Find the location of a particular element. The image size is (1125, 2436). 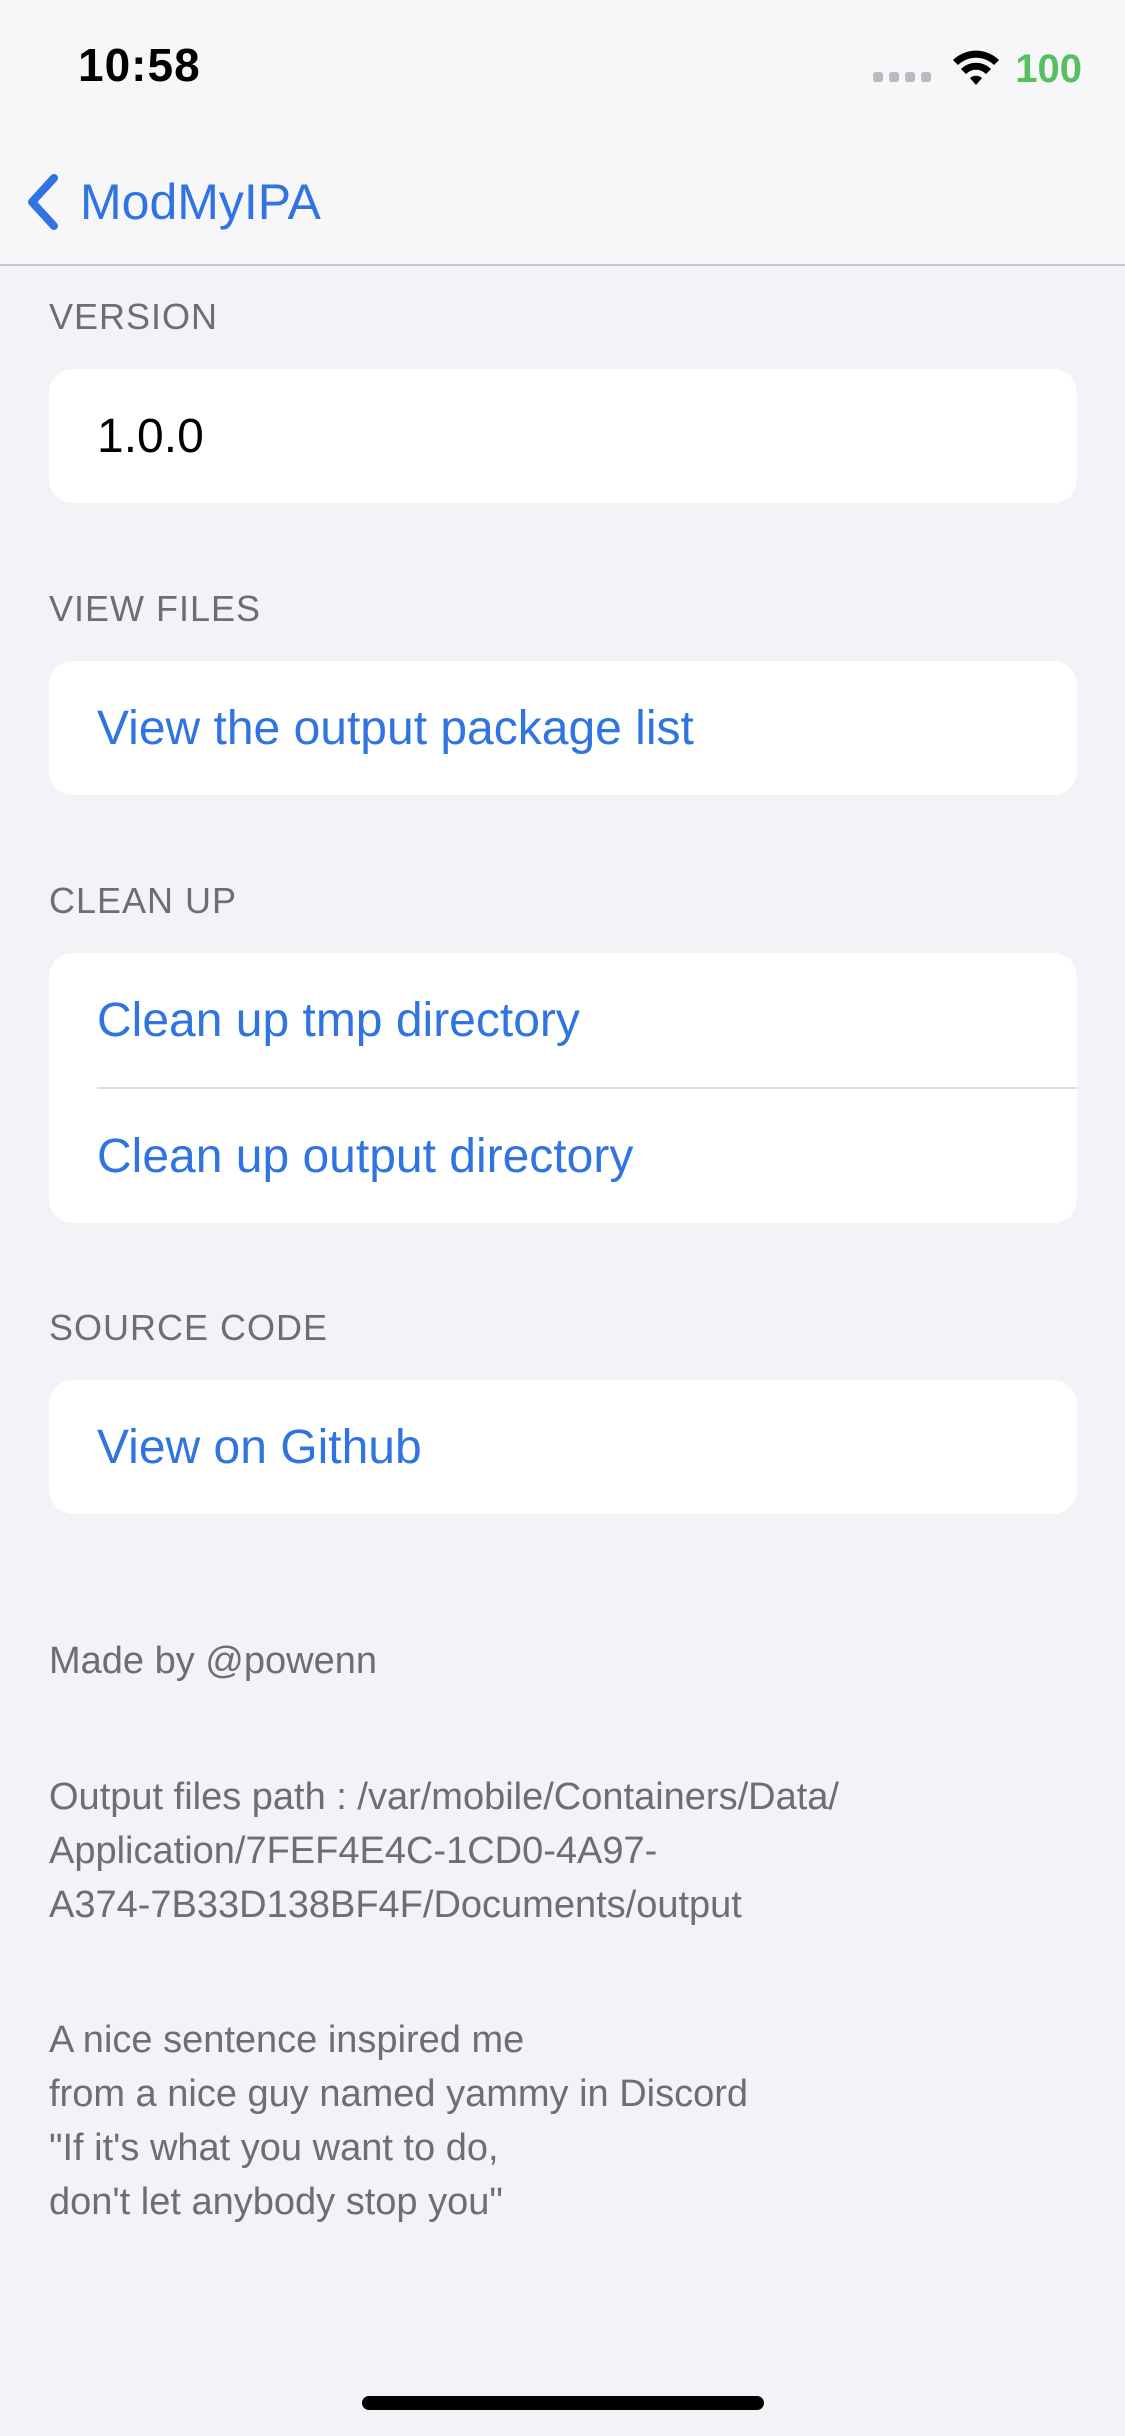

battery-level: 100 is located at coordinates (1048, 68).